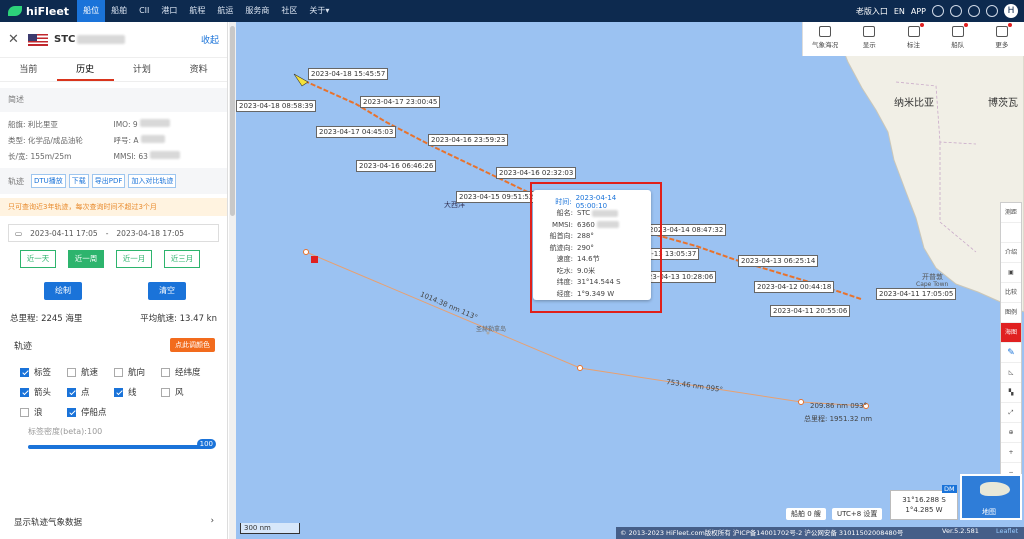 The width and height of the screenshot is (1024, 539). I want to click on tab-info: 资料, so click(198, 69).